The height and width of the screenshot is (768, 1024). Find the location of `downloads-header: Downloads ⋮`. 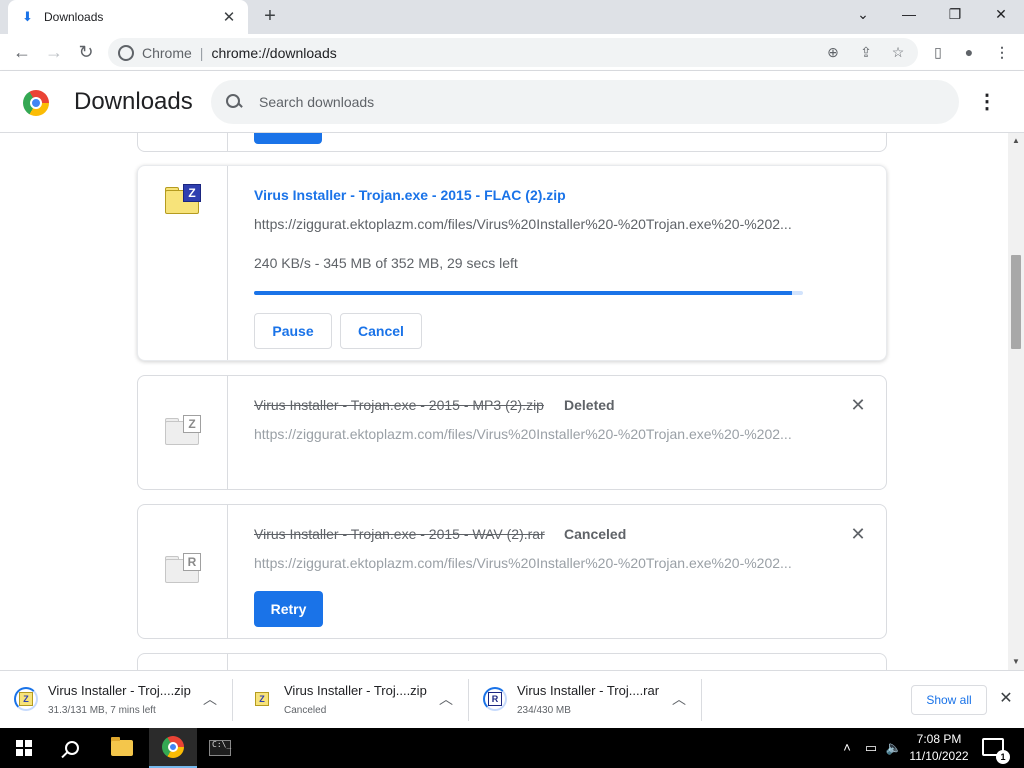

downloads-header: Downloads ⋮ is located at coordinates (512, 102).